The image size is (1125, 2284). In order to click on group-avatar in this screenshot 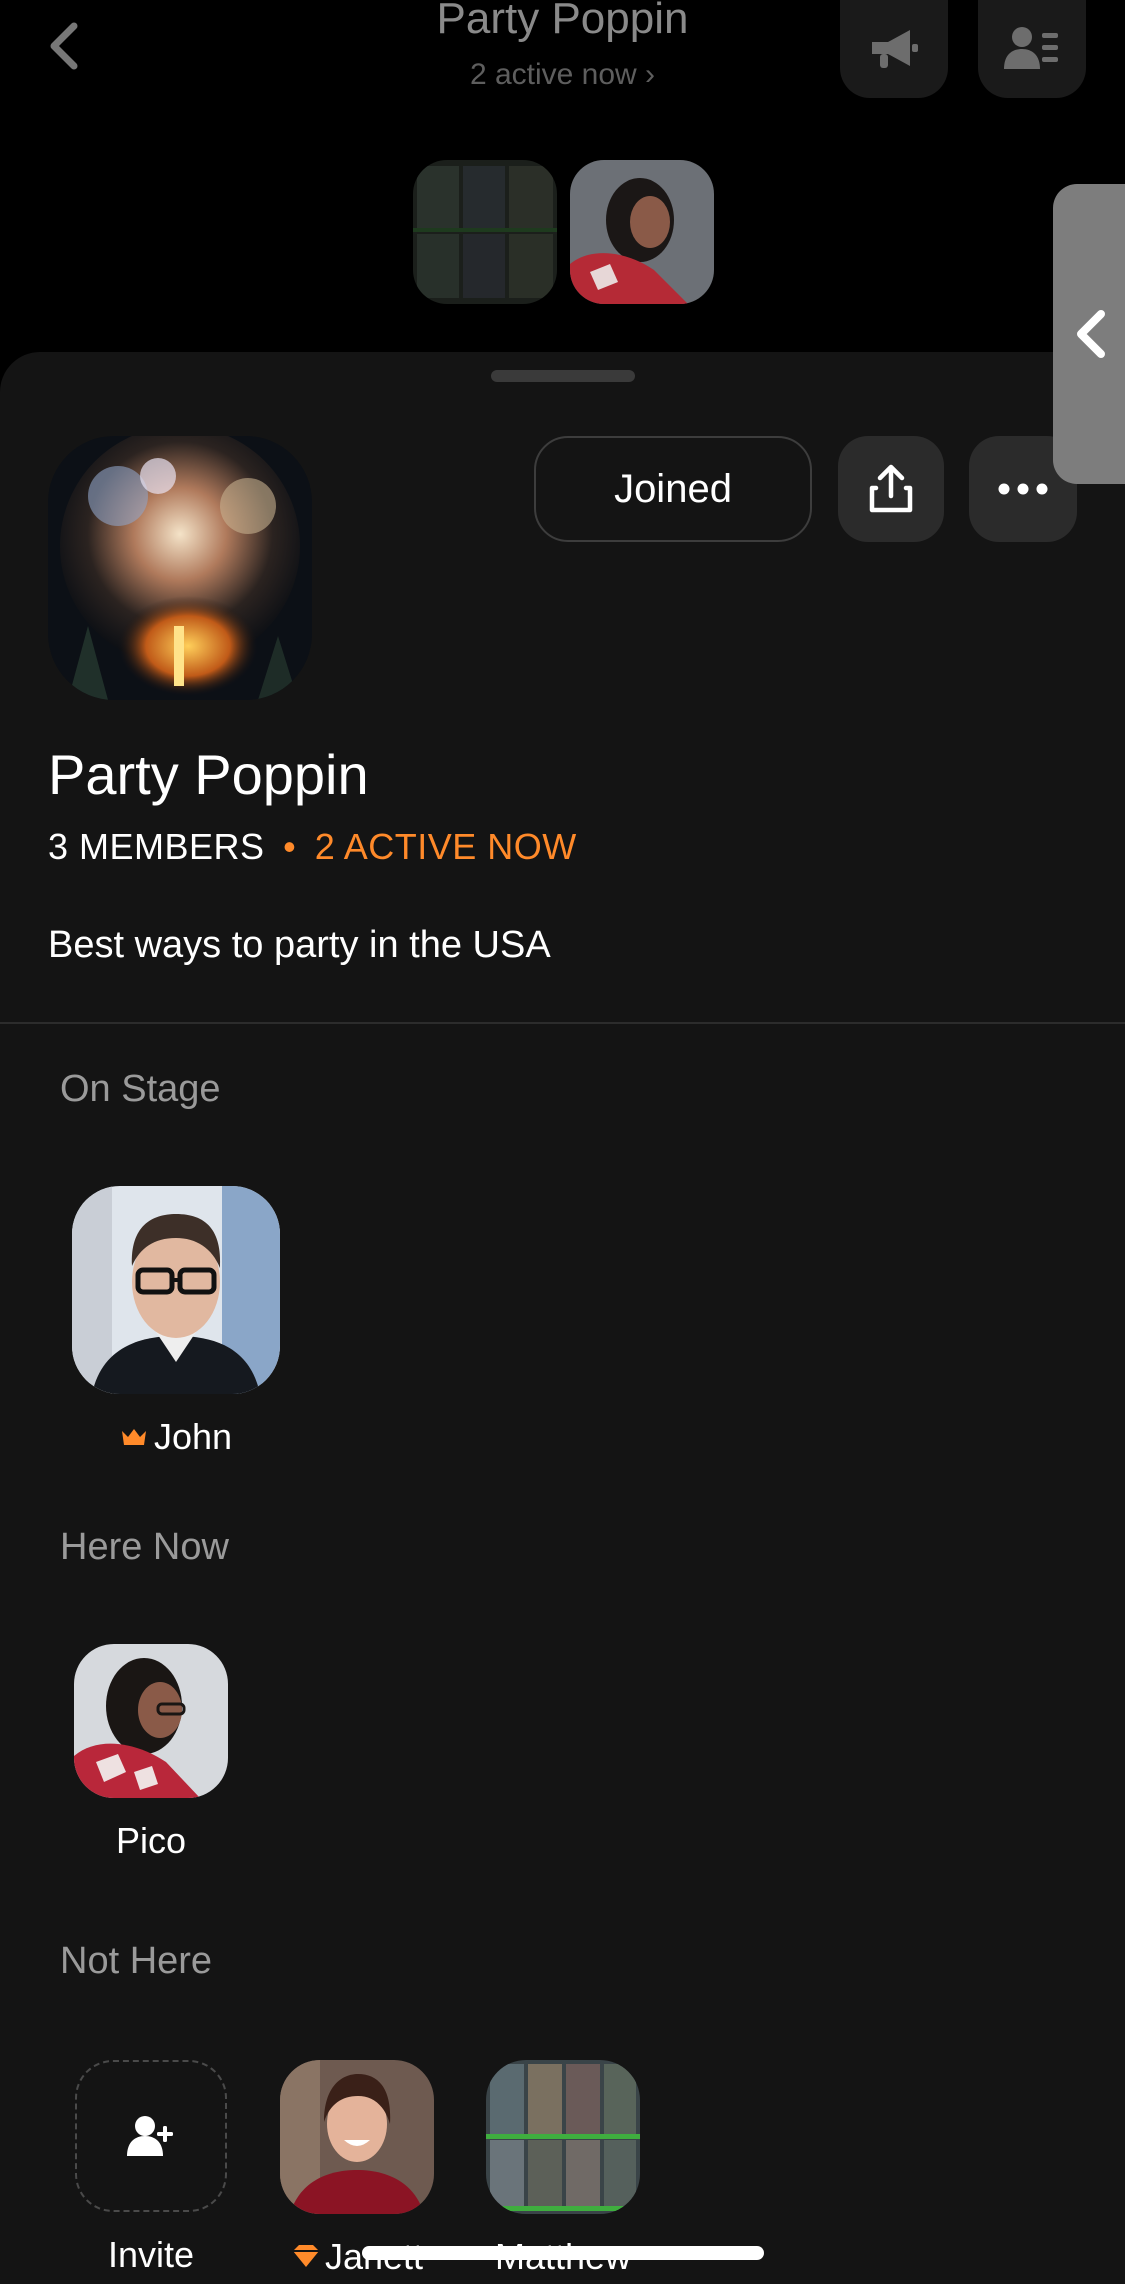, I will do `click(180, 568)`.